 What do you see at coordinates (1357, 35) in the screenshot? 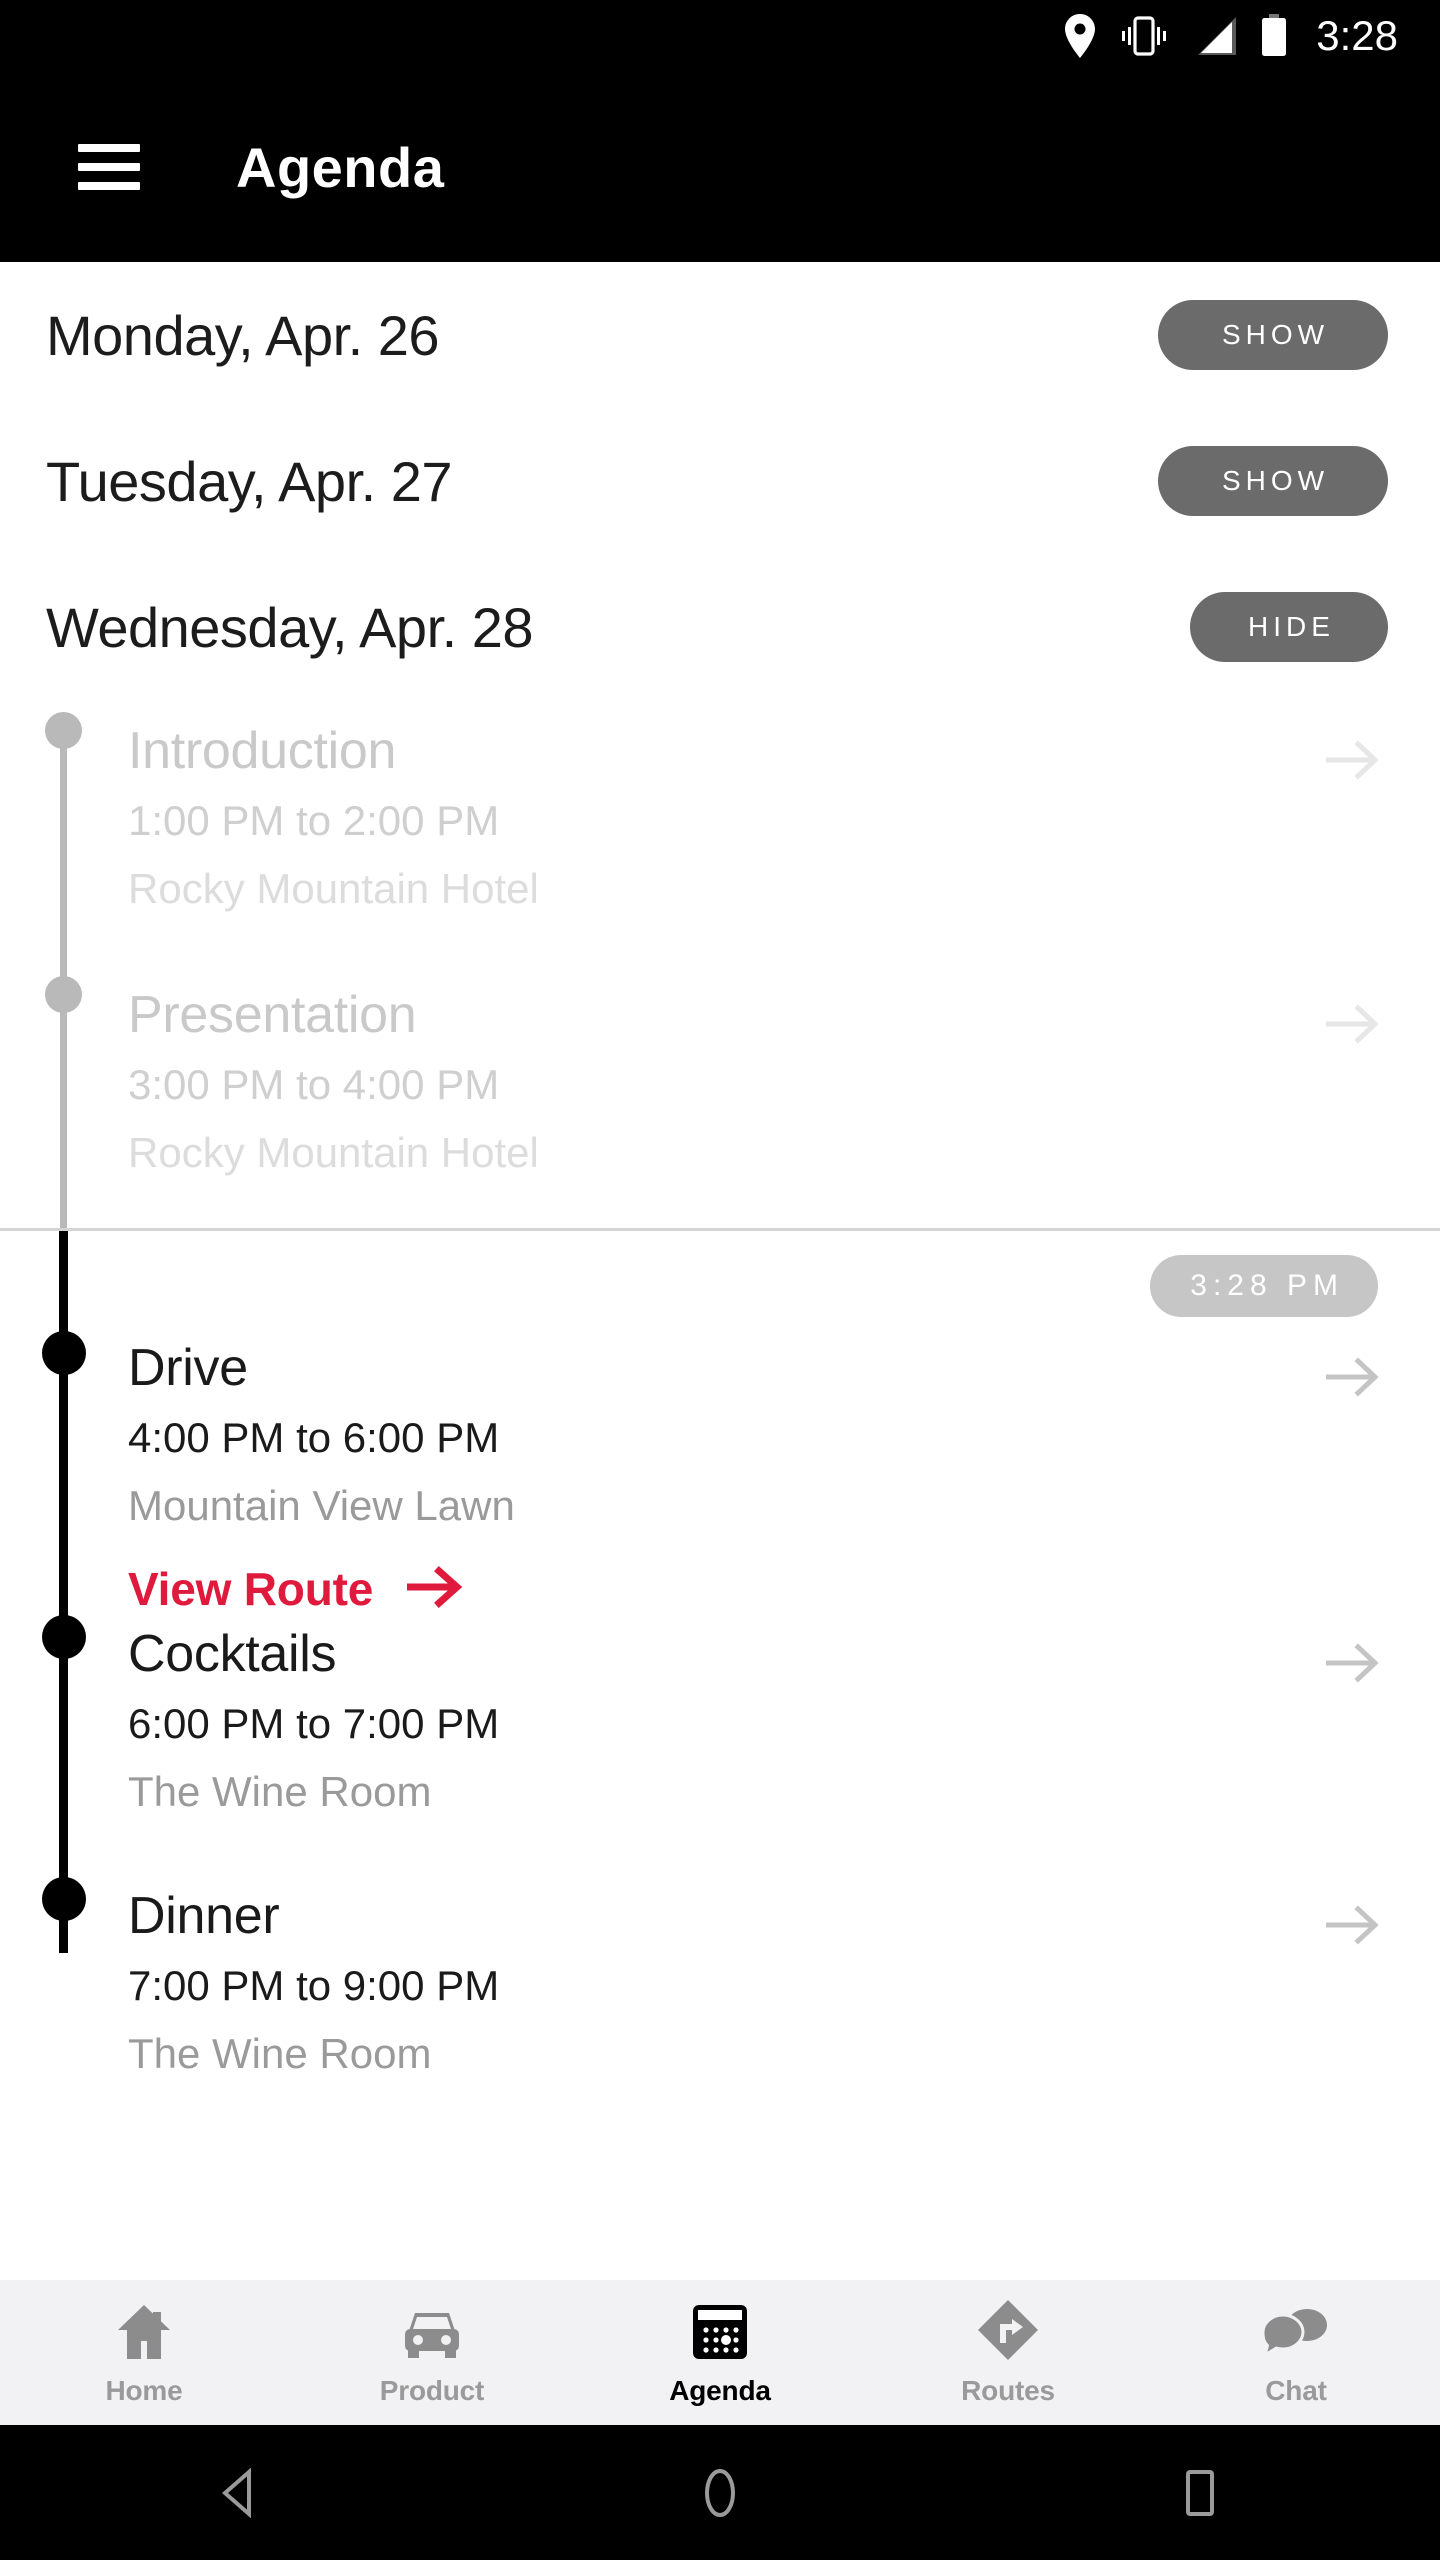
I see `status-bar-clock: 3:28` at bounding box center [1357, 35].